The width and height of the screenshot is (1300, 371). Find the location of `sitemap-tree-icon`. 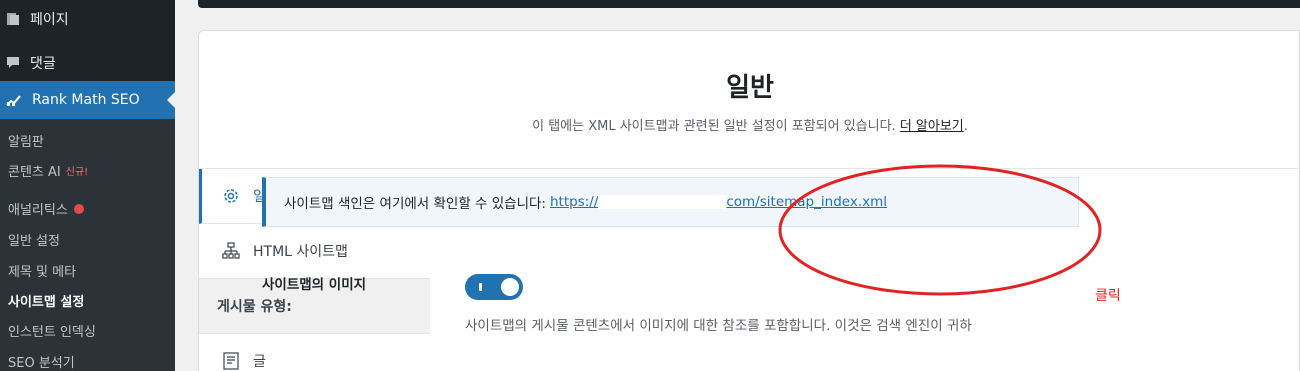

sitemap-tree-icon is located at coordinates (231, 251).